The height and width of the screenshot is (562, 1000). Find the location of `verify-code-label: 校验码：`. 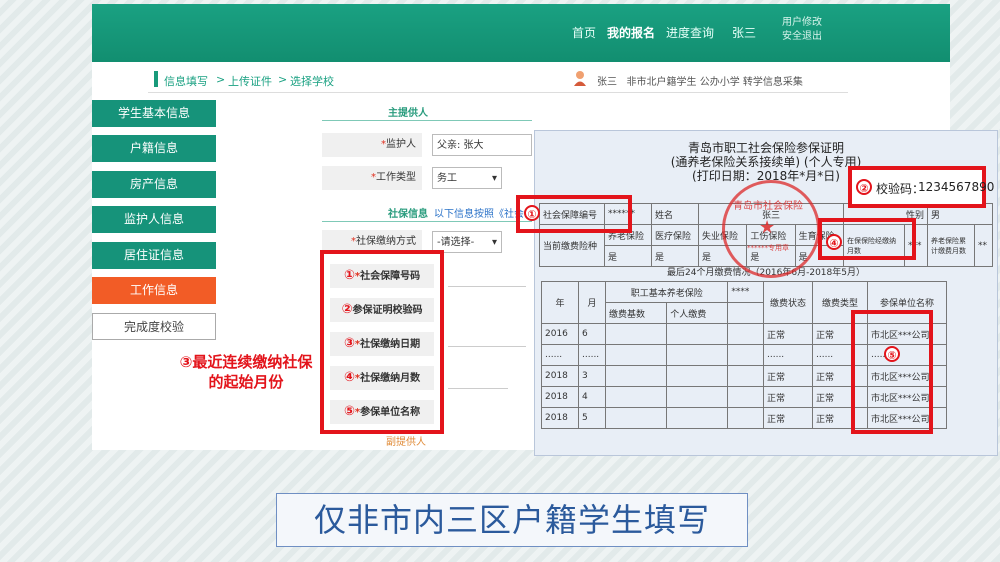

verify-code-label: 校验码： is located at coordinates (900, 189).